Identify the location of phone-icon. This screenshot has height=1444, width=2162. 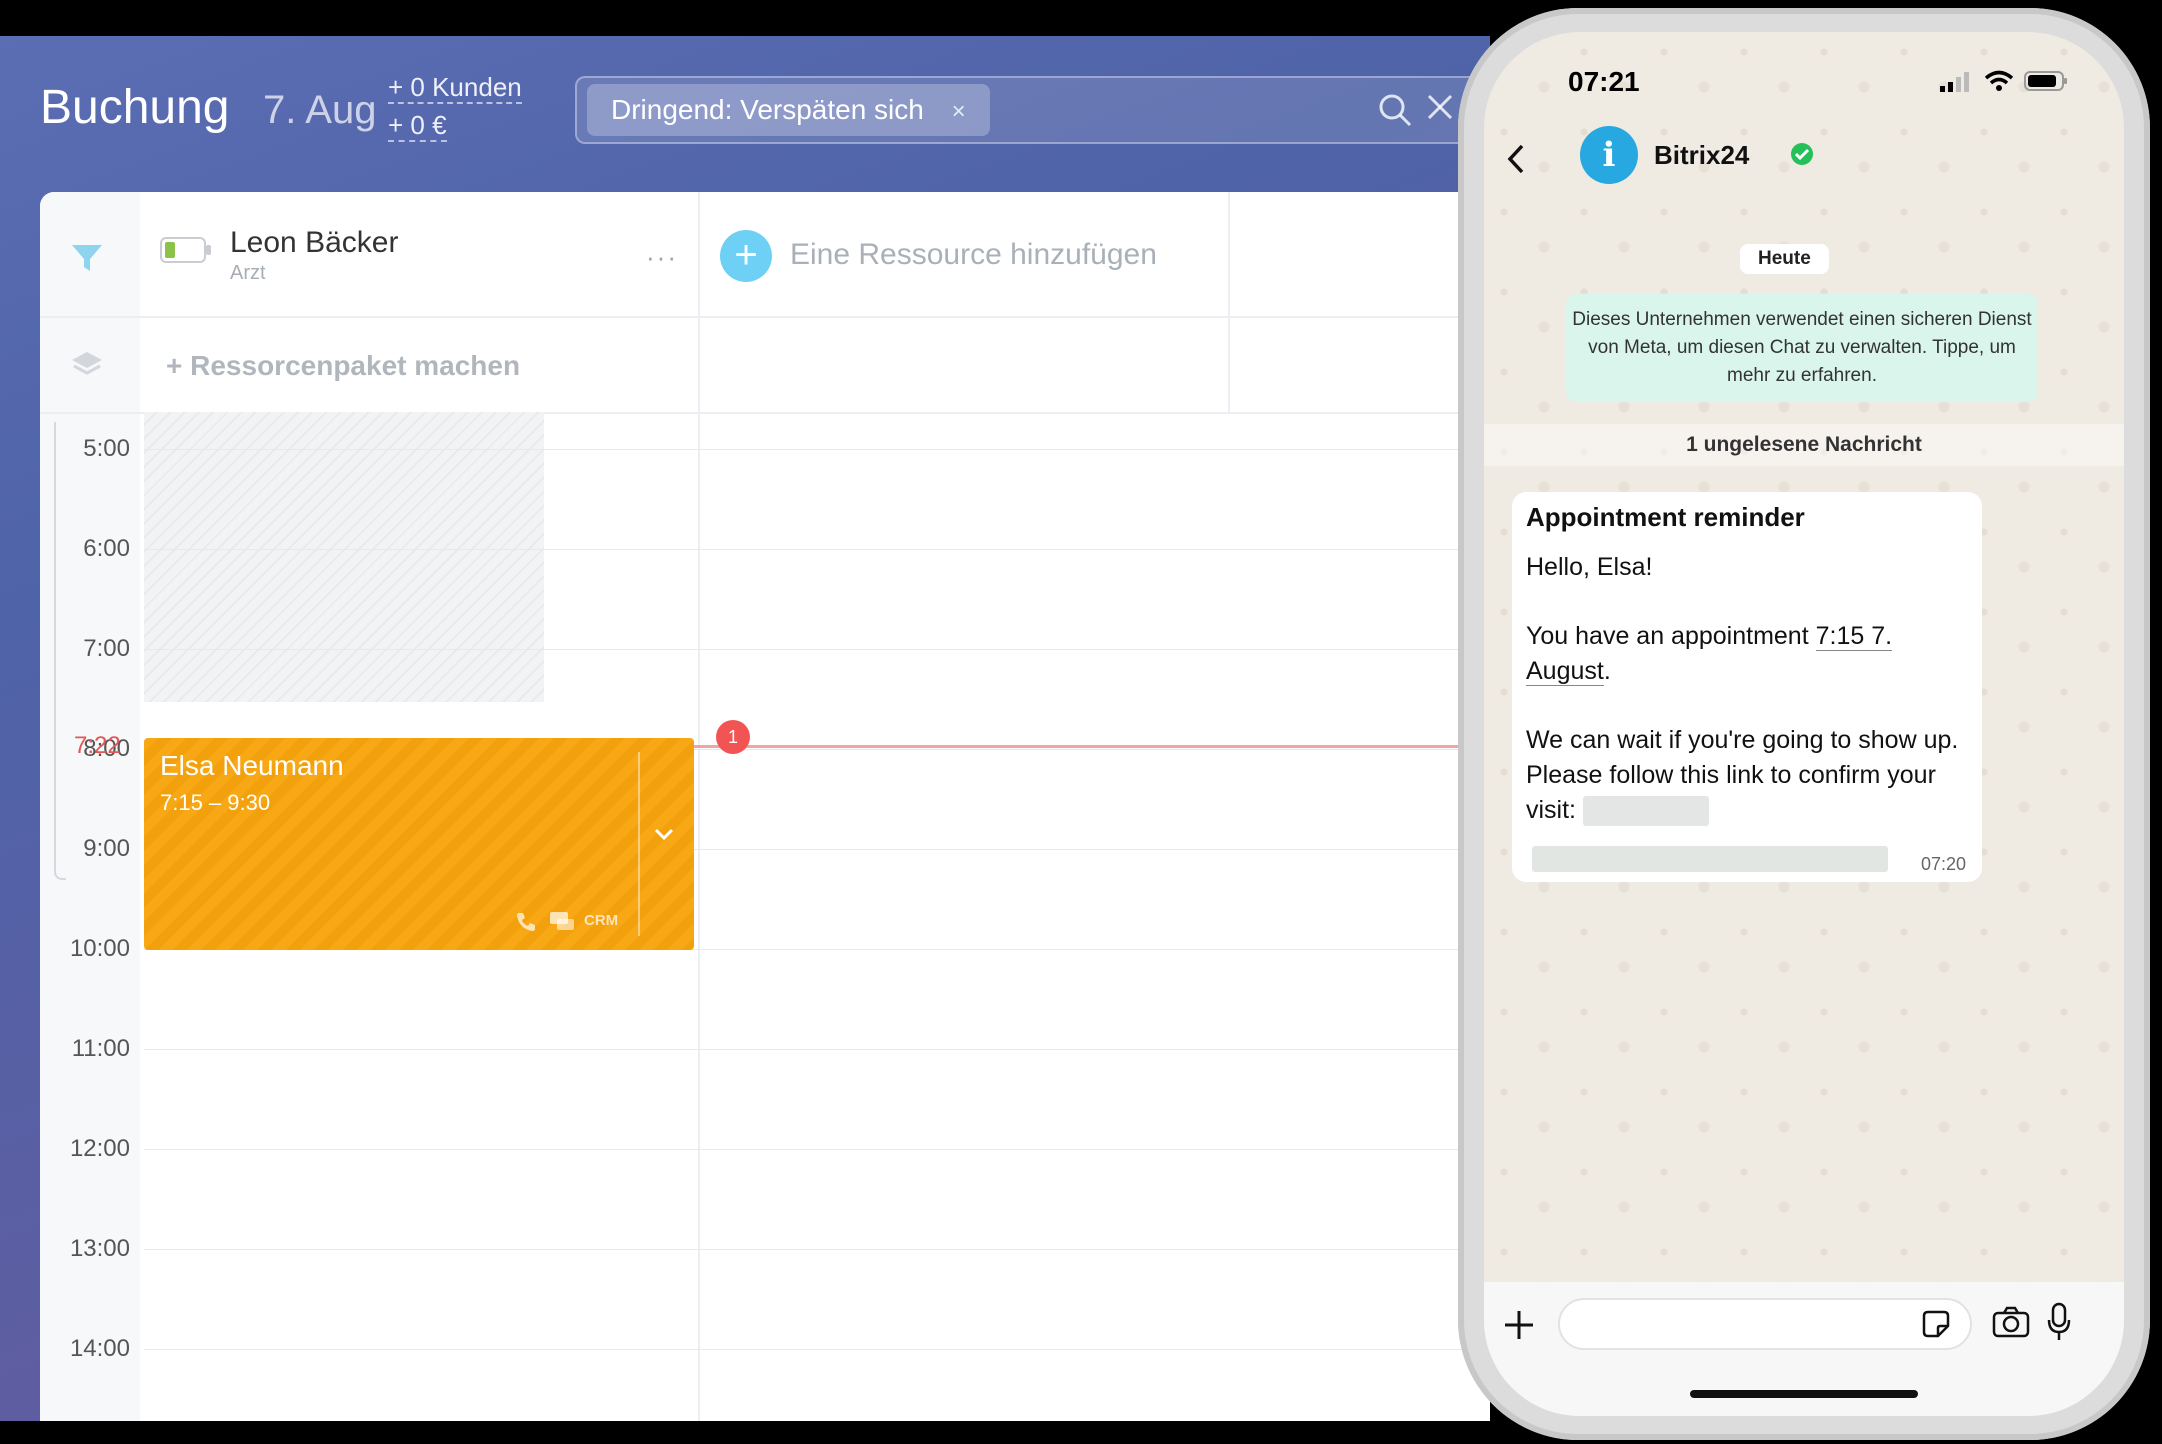
(526, 924).